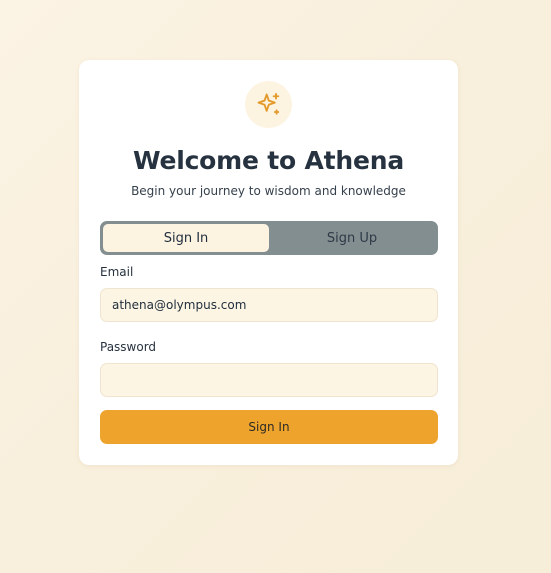 The image size is (551, 573). Describe the element at coordinates (269, 305) in the screenshot. I see `email-field` at that location.